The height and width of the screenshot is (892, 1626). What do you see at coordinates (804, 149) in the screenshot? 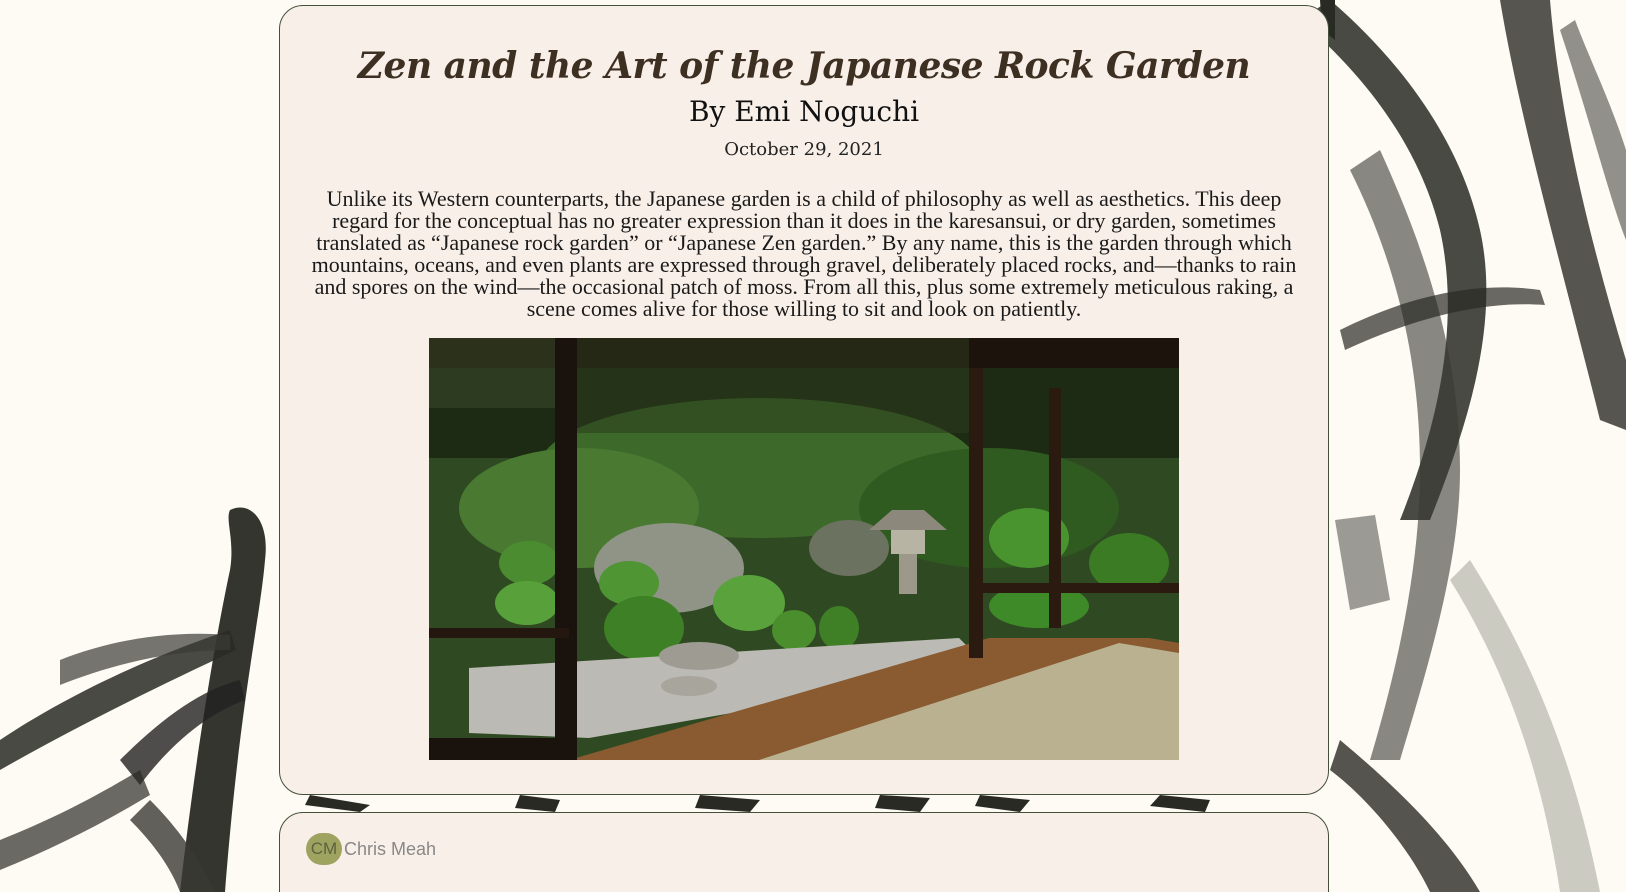
I see `article-date: October 29, 2021` at bounding box center [804, 149].